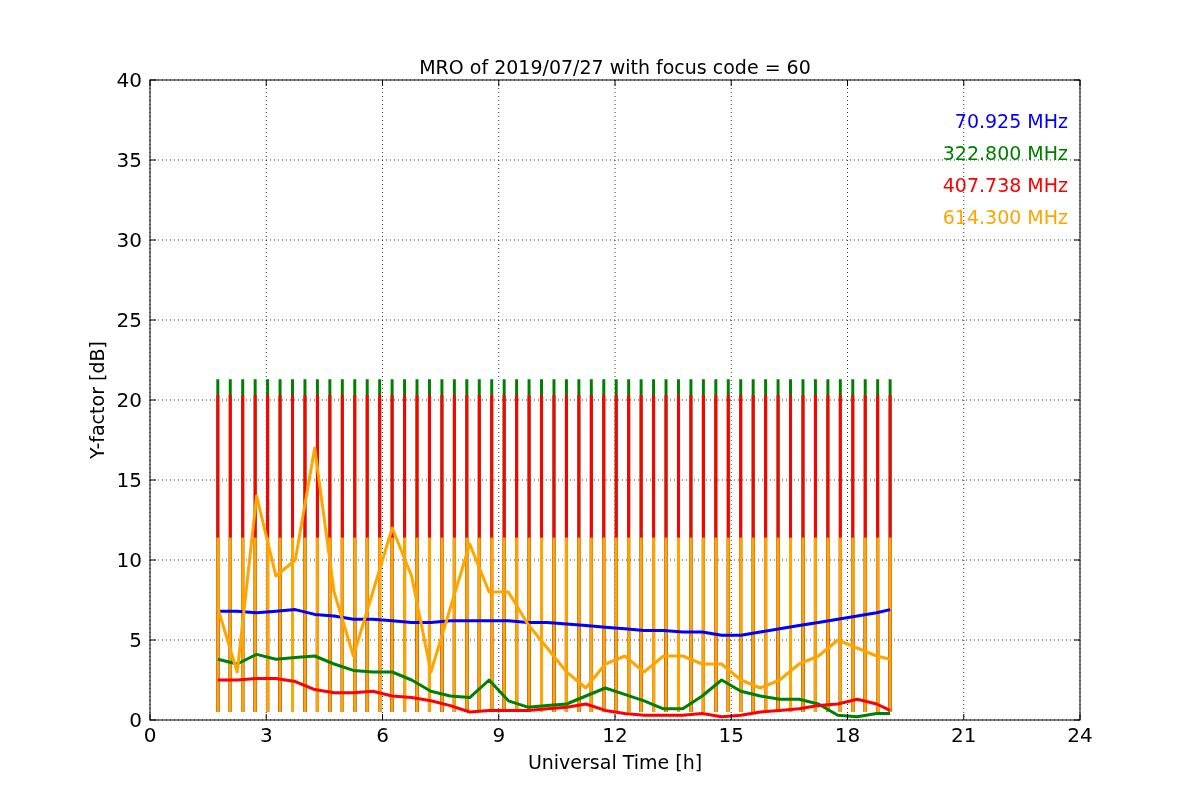 The image size is (1200, 800). Describe the element at coordinates (129, 160) in the screenshot. I see `tick-label: 35` at that location.